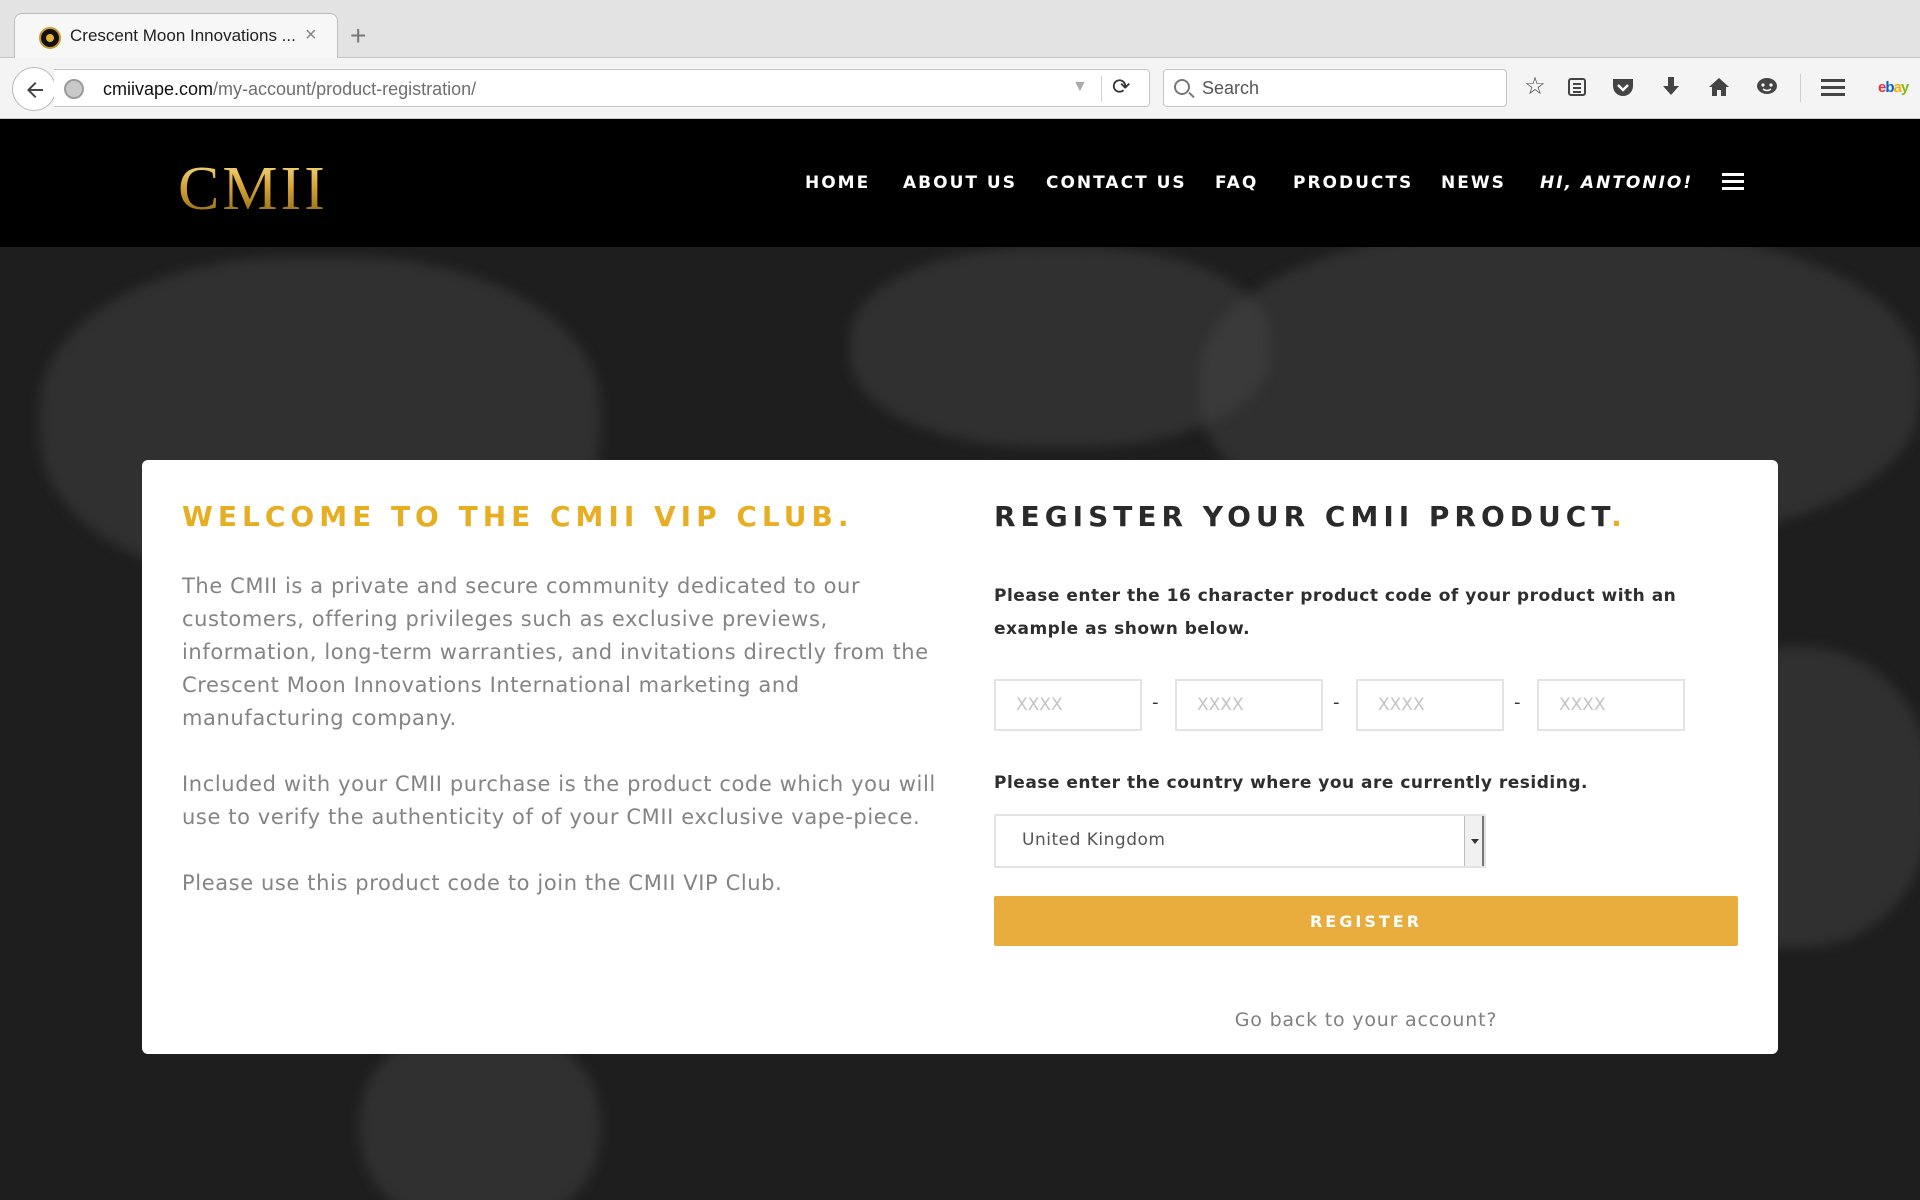 This screenshot has width=1920, height=1200. Describe the element at coordinates (1240, 841) in the screenshot. I see `country-select: United Kingdom` at that location.